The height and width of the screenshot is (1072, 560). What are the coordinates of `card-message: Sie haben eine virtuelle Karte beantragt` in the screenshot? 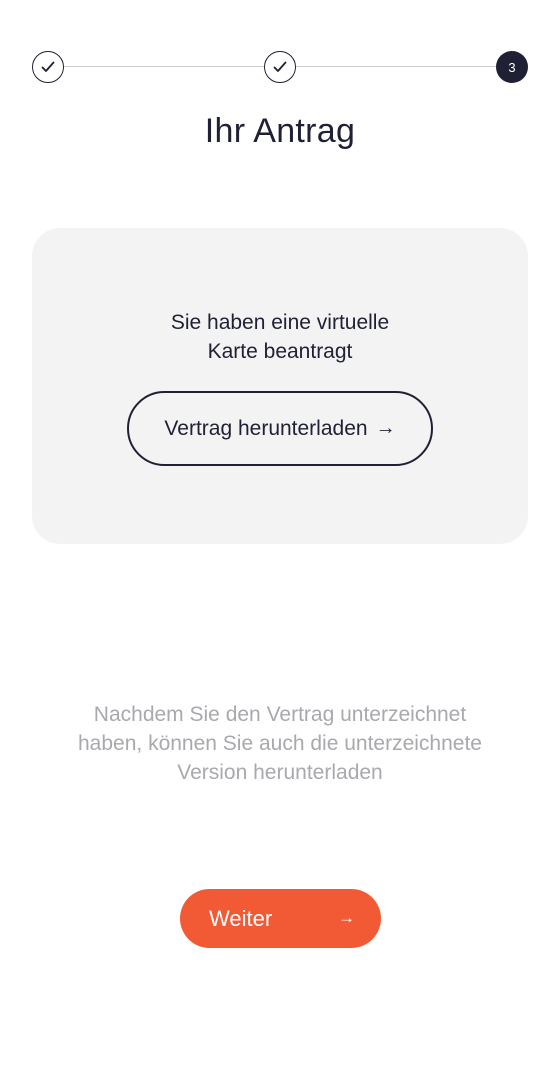 It's located at (280, 337).